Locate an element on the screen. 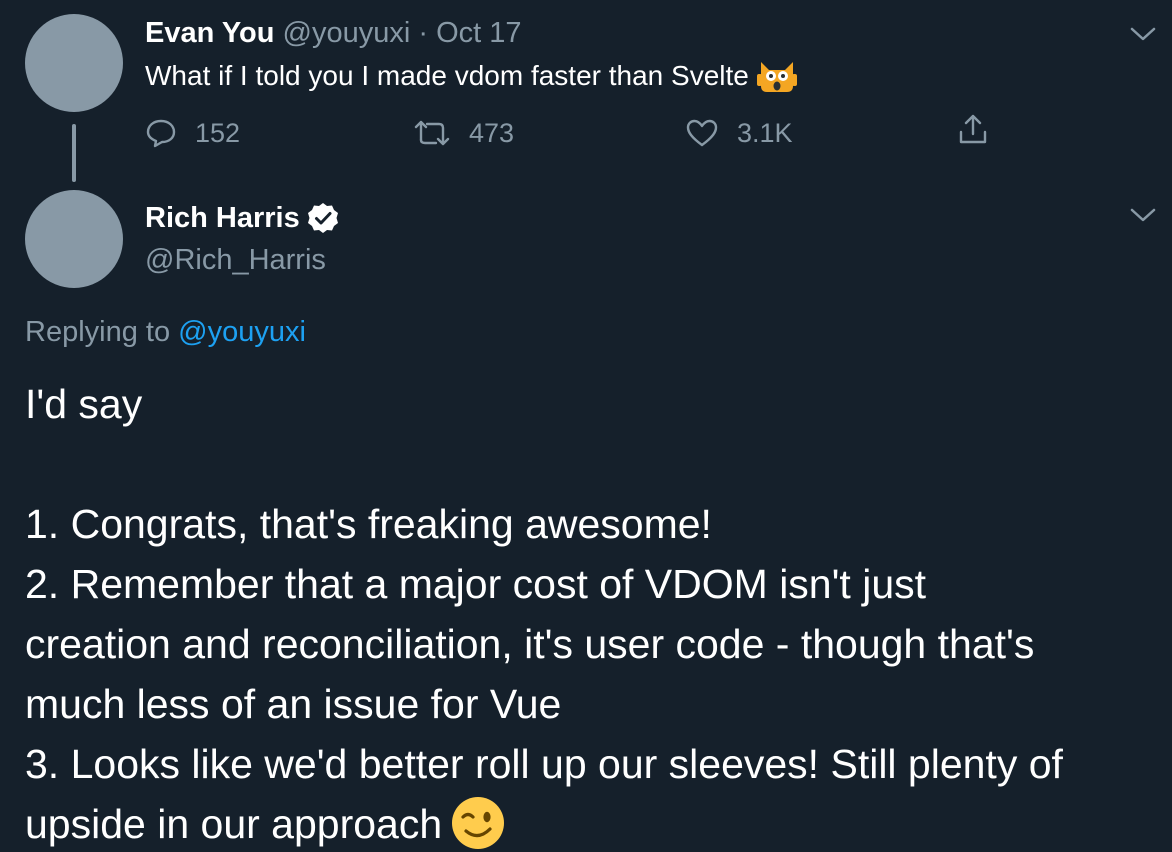 The height and width of the screenshot is (852, 1172). reply-author: Rich Harris is located at coordinates (242, 218).